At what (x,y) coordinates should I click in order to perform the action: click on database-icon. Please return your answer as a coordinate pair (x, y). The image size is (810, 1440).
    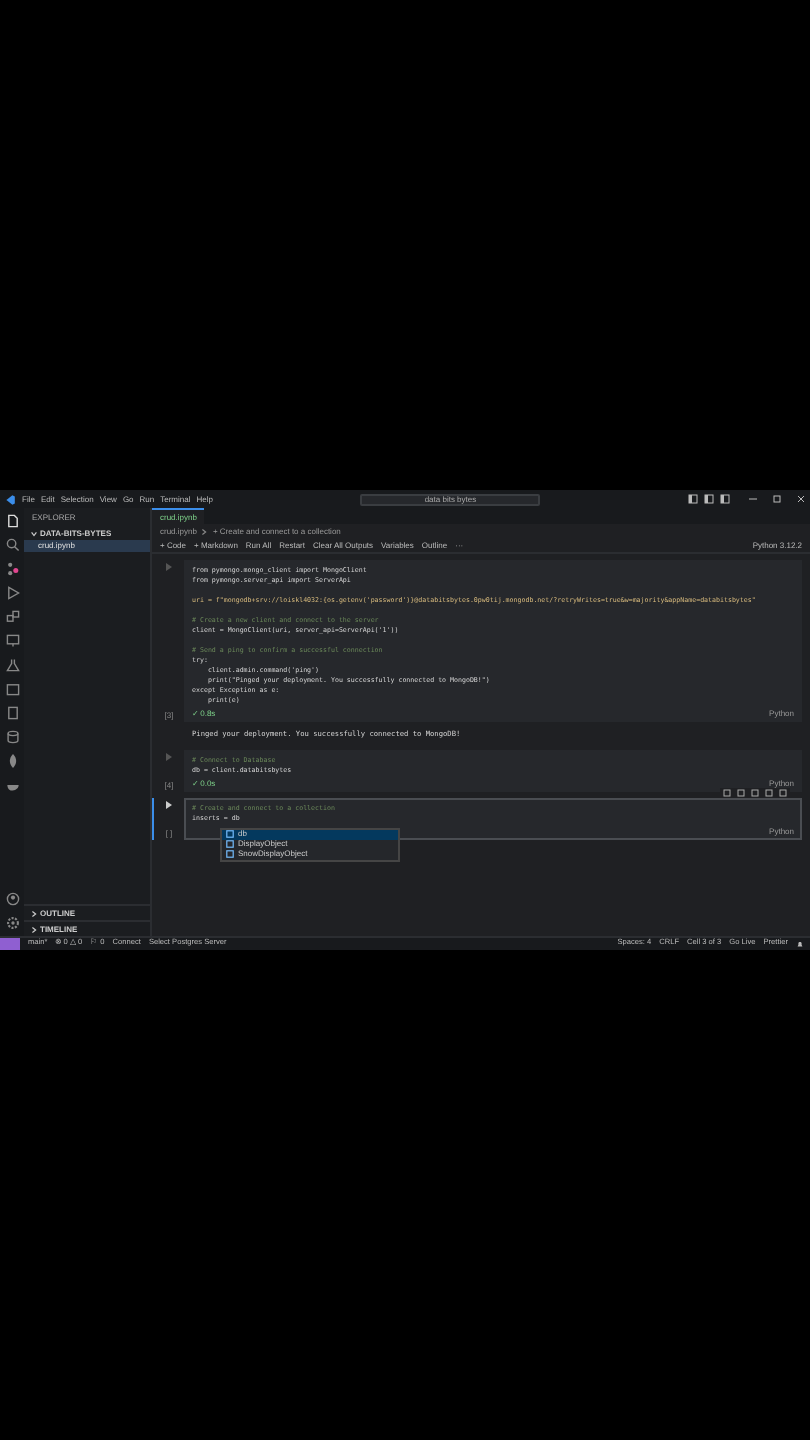
    Looking at the image, I should click on (12, 737).